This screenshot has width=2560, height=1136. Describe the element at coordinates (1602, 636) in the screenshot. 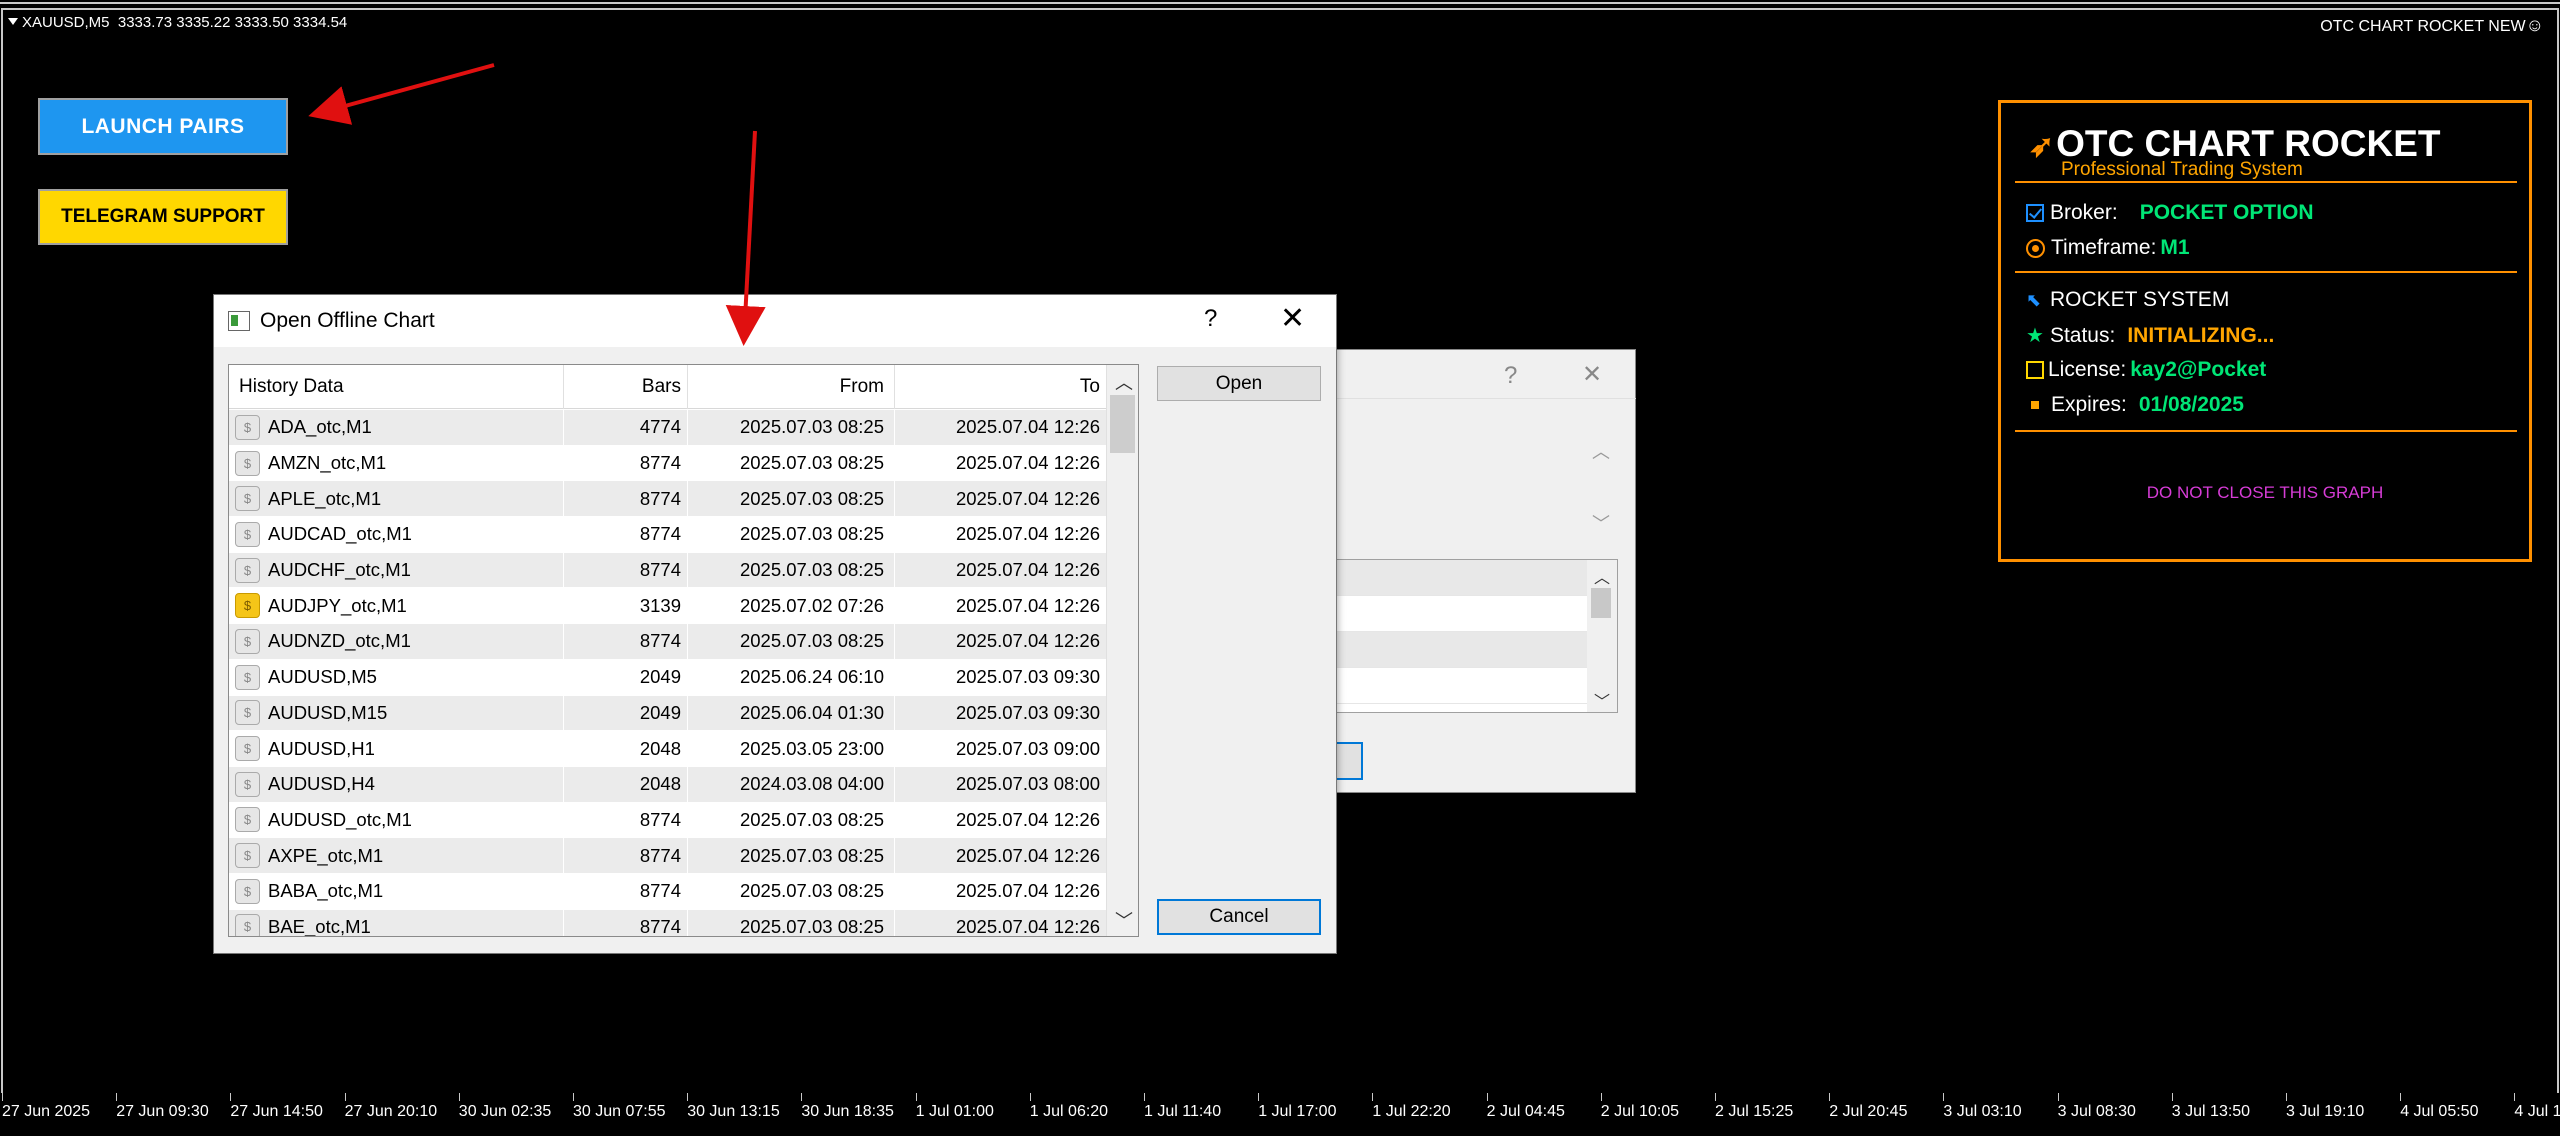

I see `scrollbar: ︿ ﹀` at that location.